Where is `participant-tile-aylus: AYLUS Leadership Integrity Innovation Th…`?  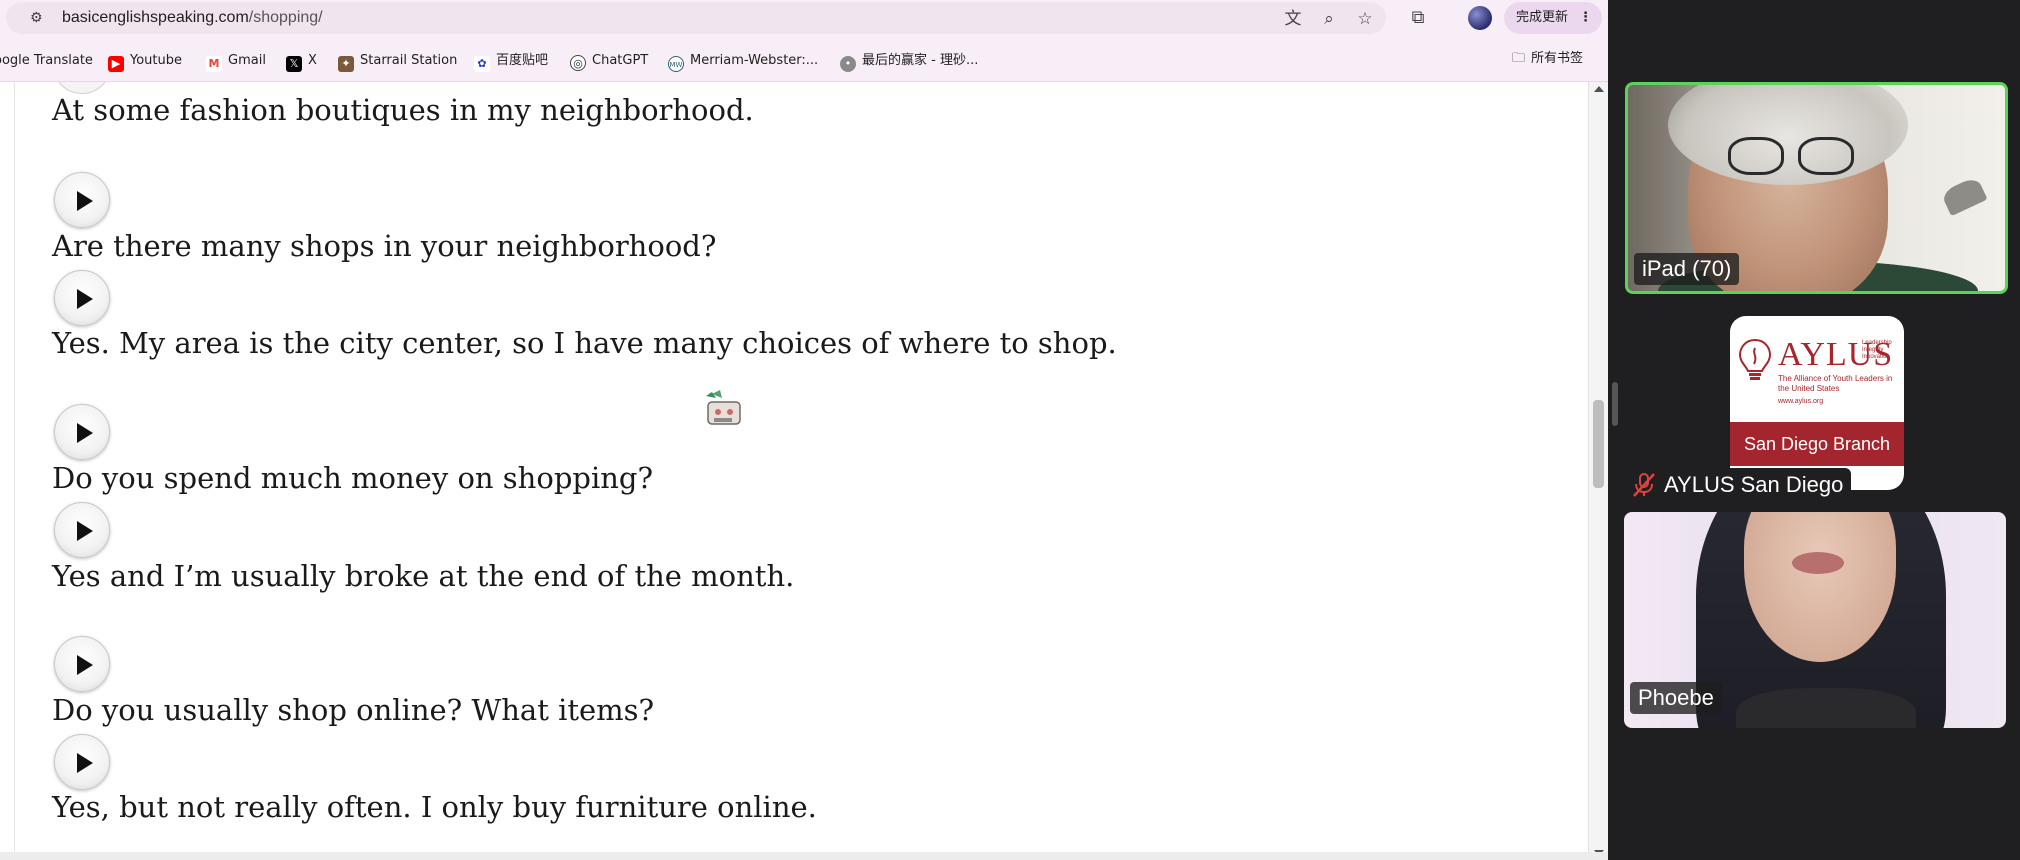
participant-tile-aylus: AYLUS Leadership Integrity Innovation Th… is located at coordinates (1814, 404).